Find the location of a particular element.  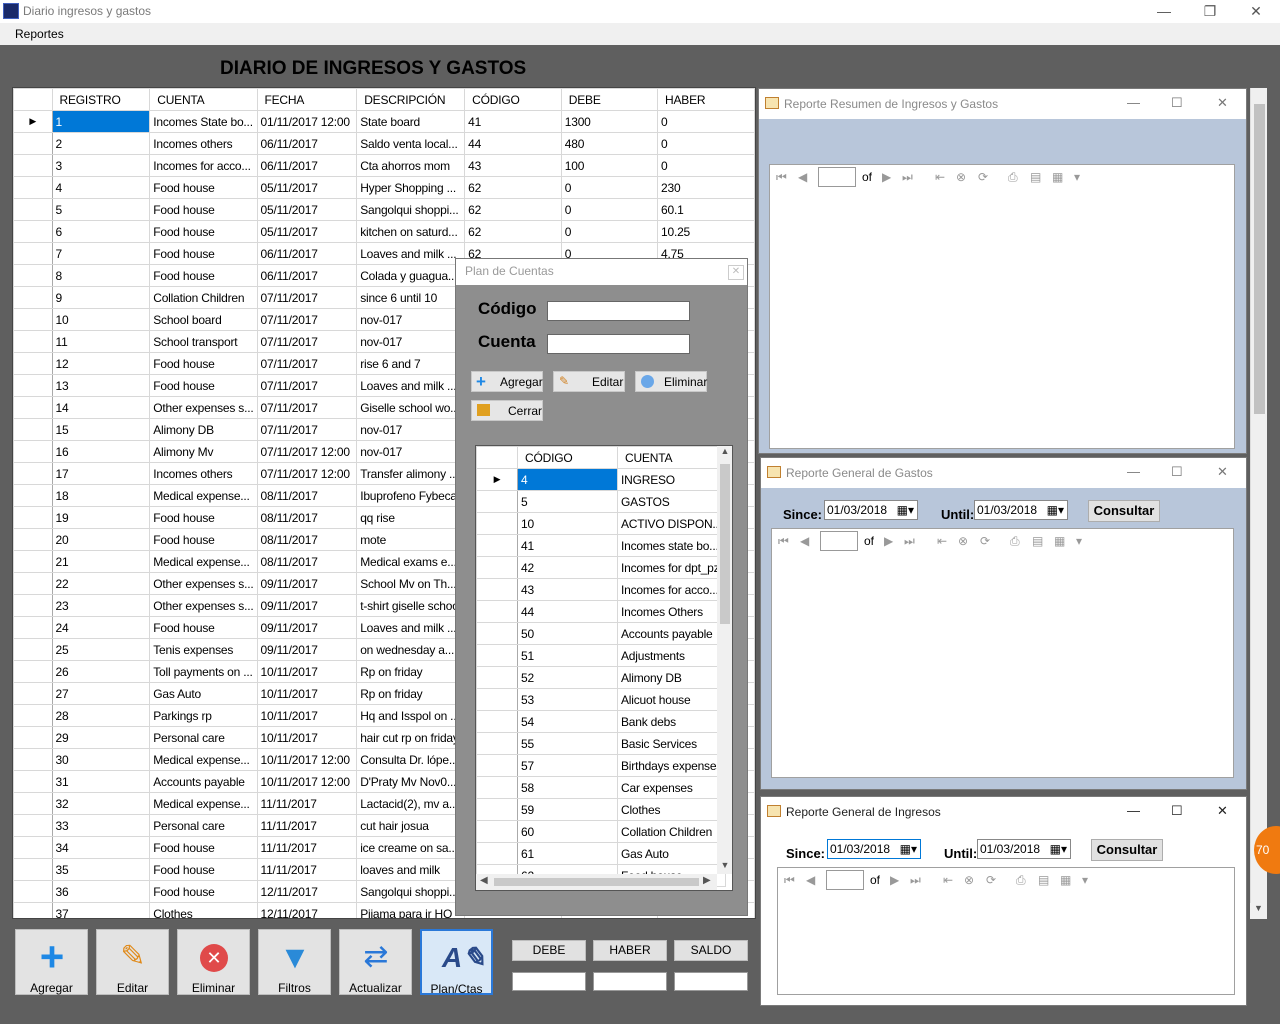

table-cell: Adjustments is located at coordinates (671, 655).